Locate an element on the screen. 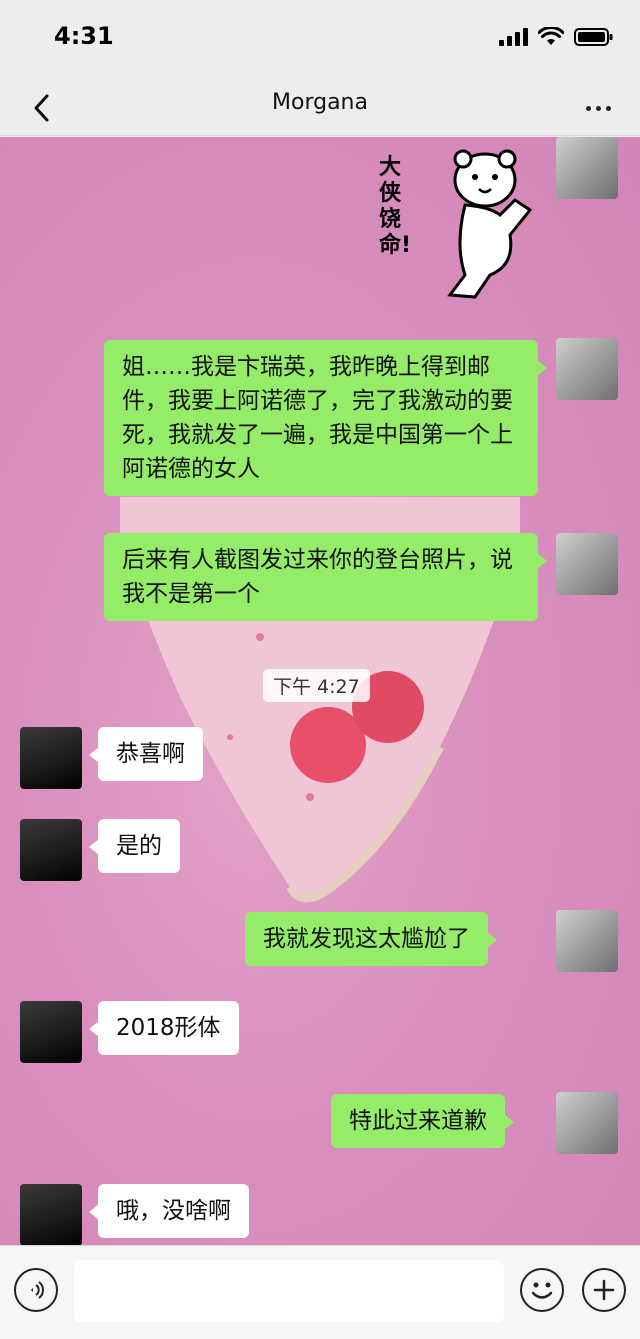 This screenshot has width=640, height=1339. battery-icon is located at coordinates (593, 37).